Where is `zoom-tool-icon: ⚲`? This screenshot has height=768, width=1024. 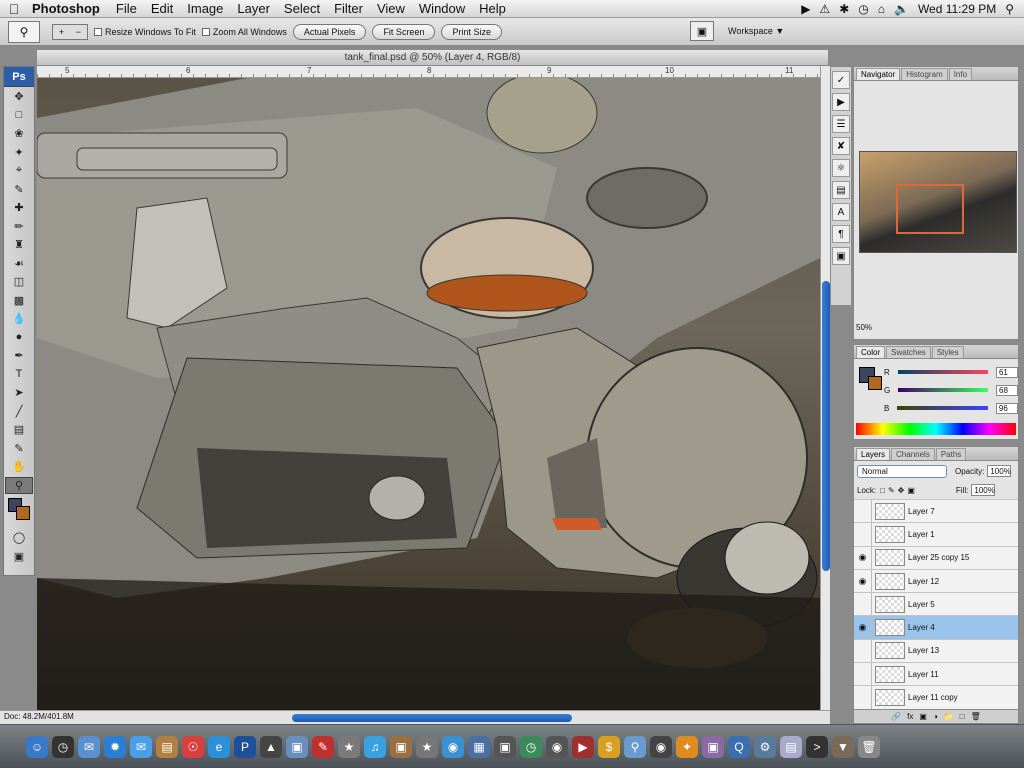
zoom-tool-icon: ⚲ is located at coordinates (19, 485).